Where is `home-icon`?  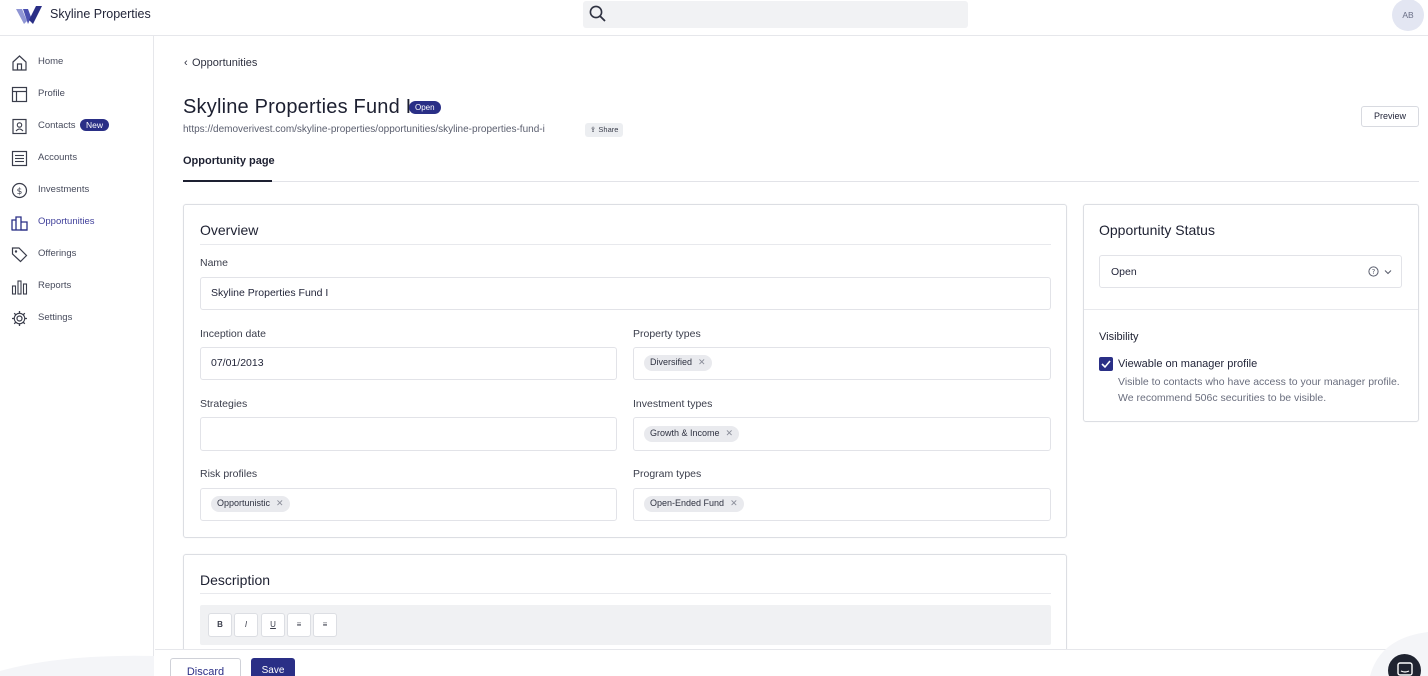
home-icon is located at coordinates (19, 63).